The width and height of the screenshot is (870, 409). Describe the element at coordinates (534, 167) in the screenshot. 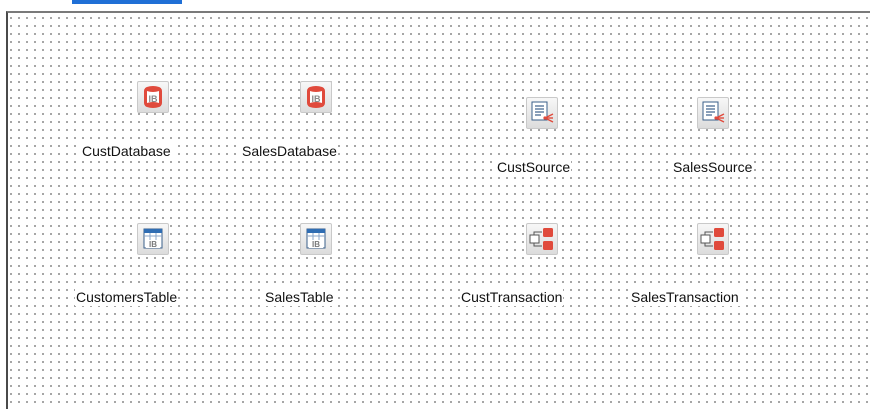

I see `component-label: CustSource` at that location.